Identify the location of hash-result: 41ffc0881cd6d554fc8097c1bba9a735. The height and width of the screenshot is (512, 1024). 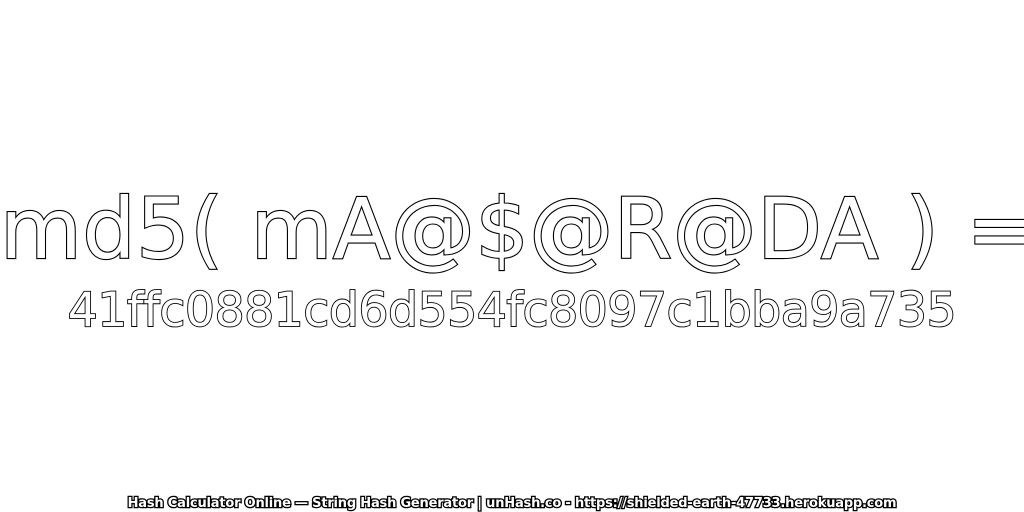
(512, 310).